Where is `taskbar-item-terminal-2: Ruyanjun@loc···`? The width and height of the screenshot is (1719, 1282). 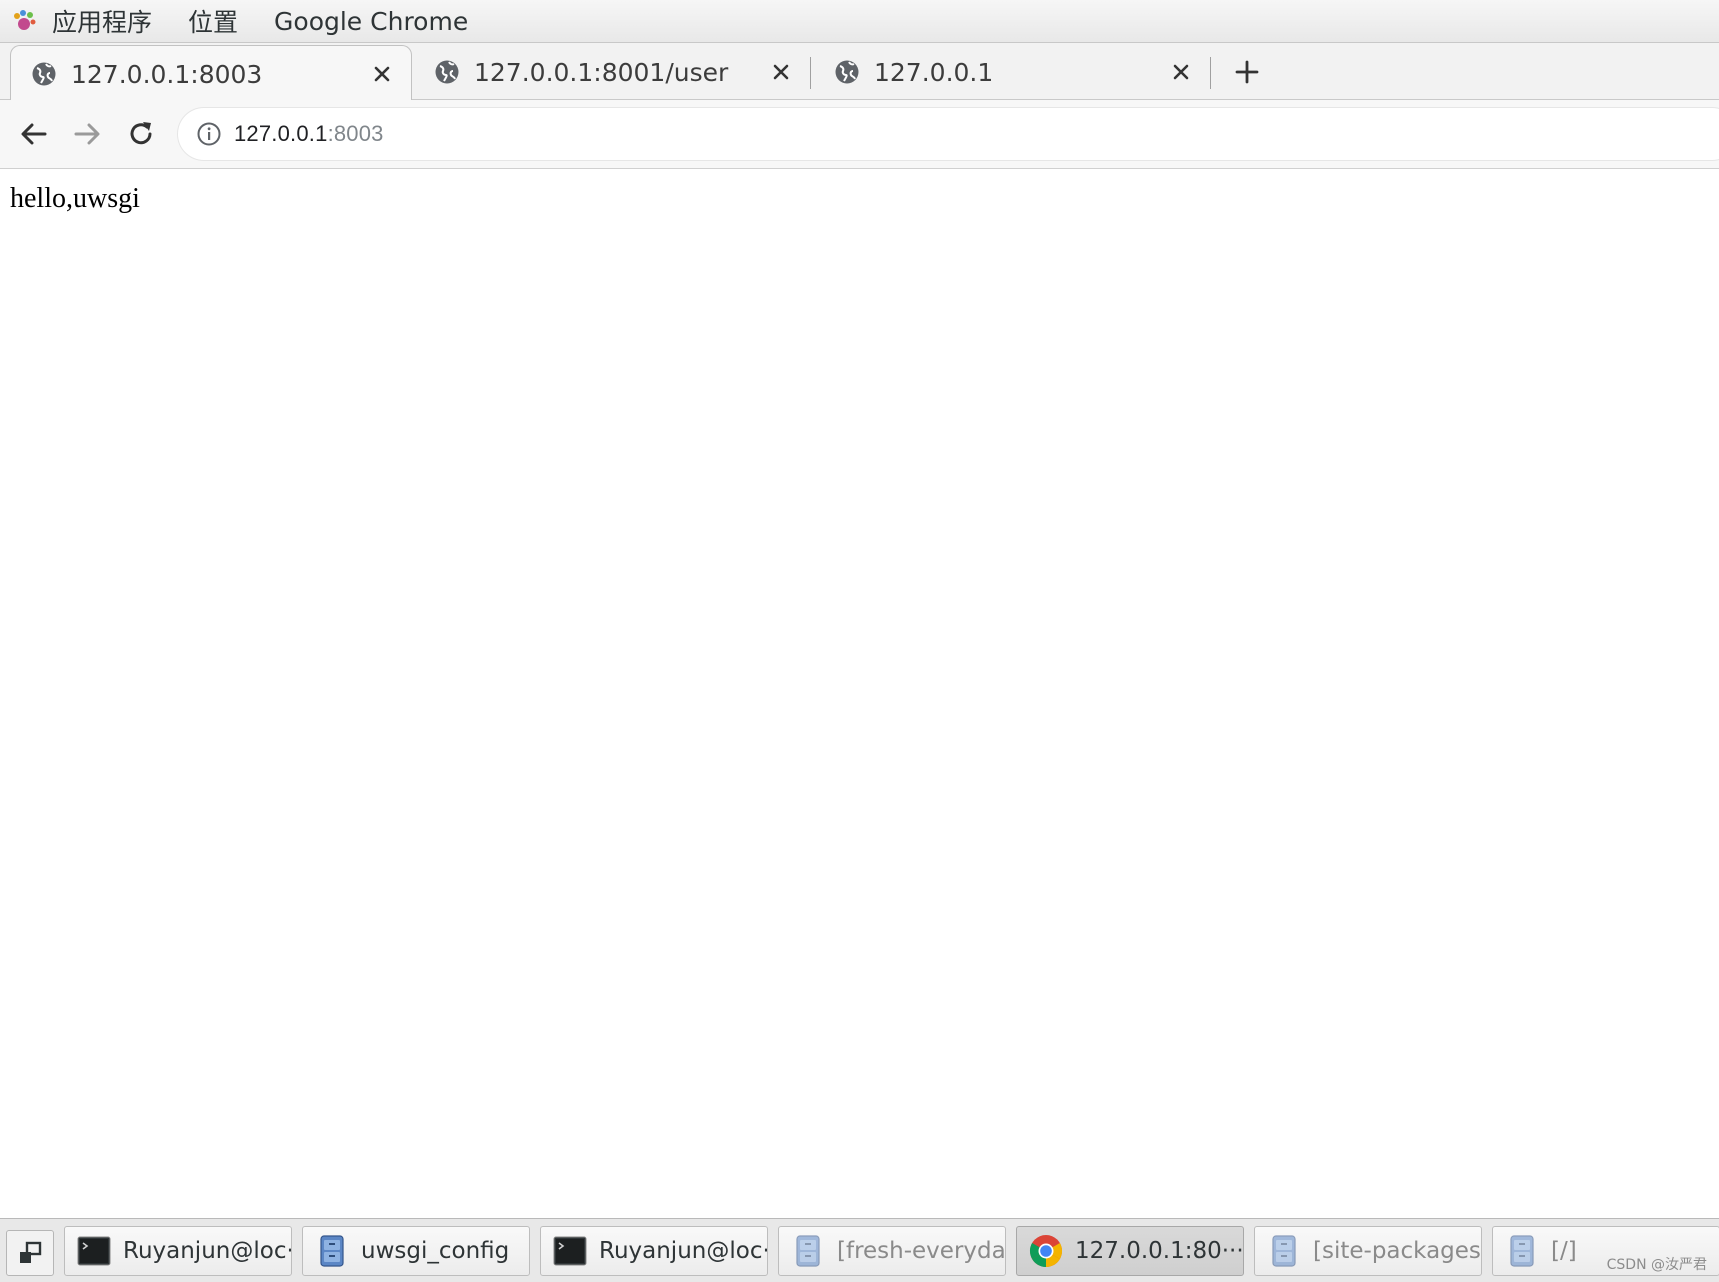
taskbar-item-terminal-2: Ruyanjun@loc··· is located at coordinates (654, 1251).